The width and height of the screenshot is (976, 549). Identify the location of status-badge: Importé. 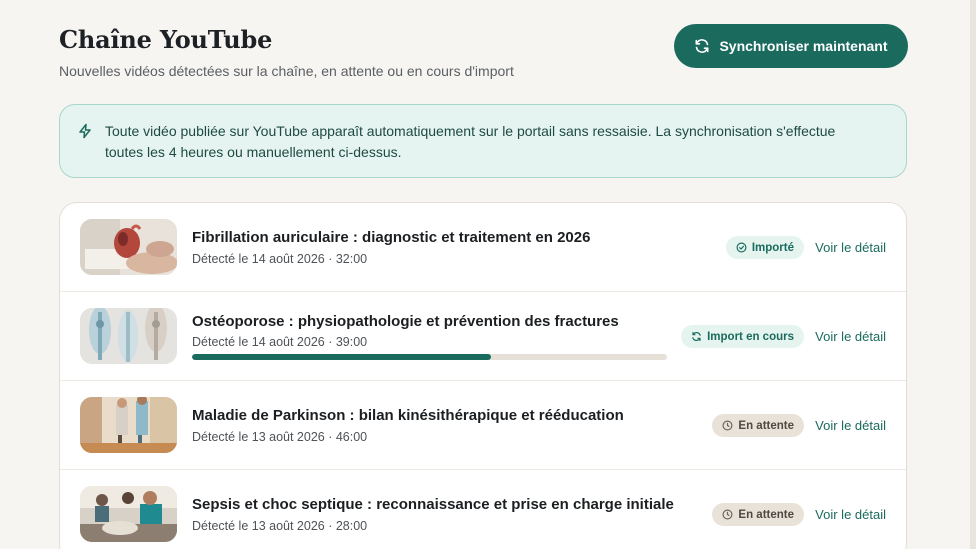
(764, 247).